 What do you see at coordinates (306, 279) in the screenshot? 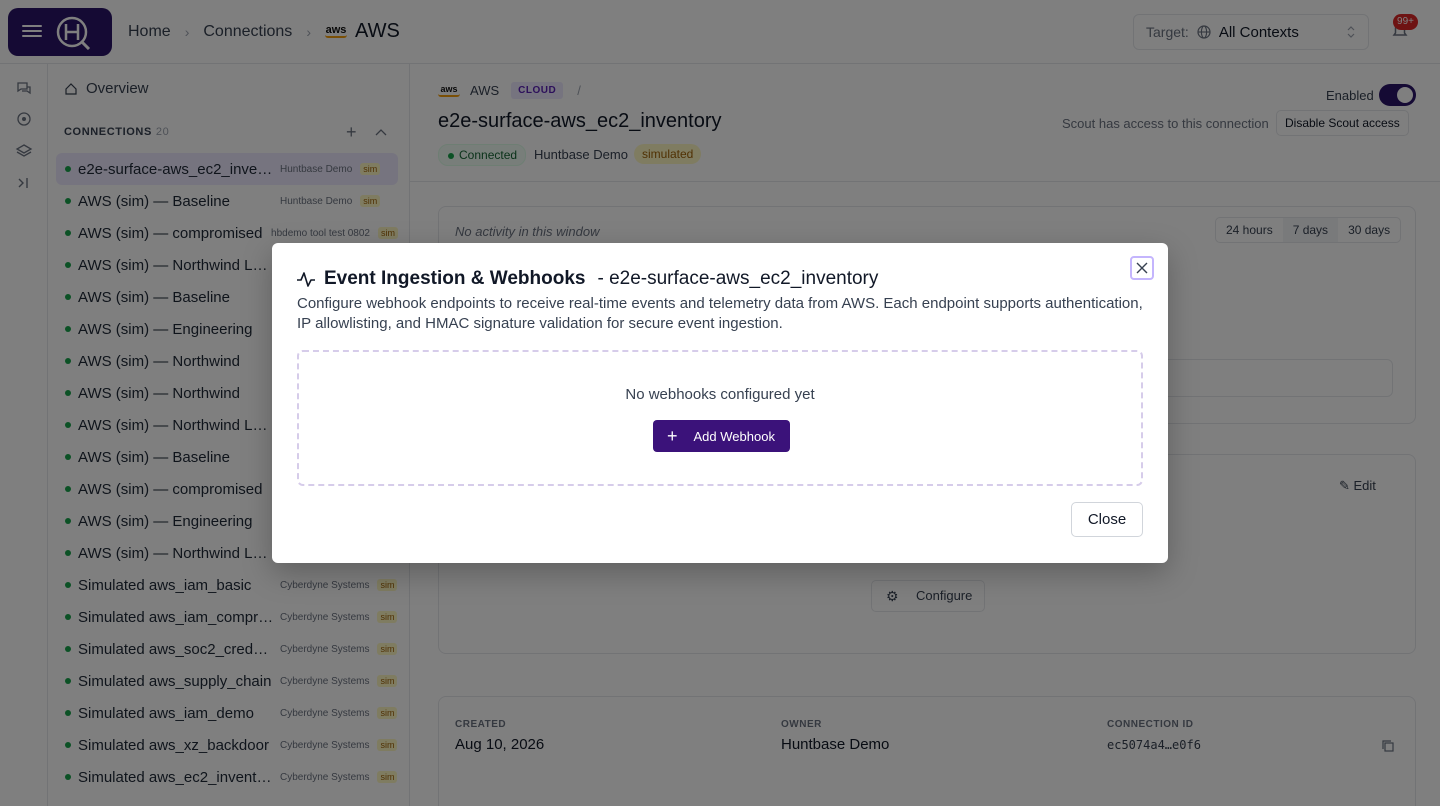
I see `activity-icon` at bounding box center [306, 279].